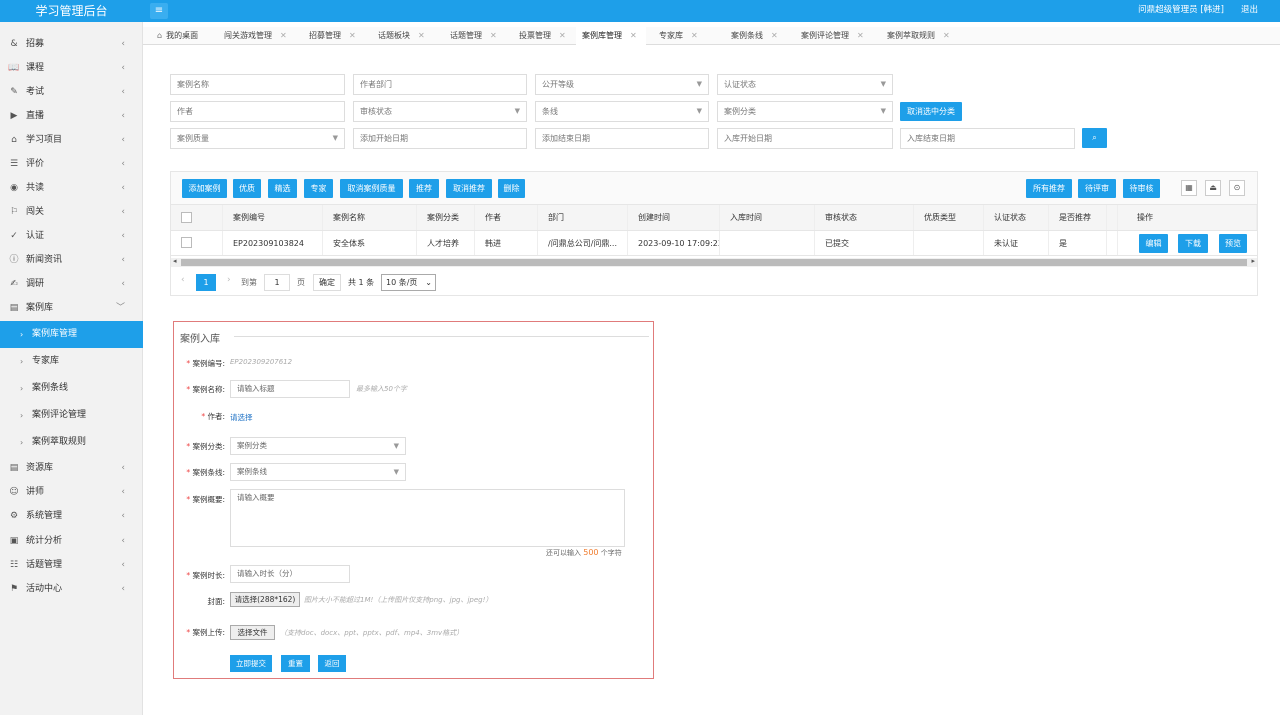  What do you see at coordinates (71, 565) in the screenshot?
I see `sidebar-item: ☷ 话题管理 ‹` at bounding box center [71, 565].